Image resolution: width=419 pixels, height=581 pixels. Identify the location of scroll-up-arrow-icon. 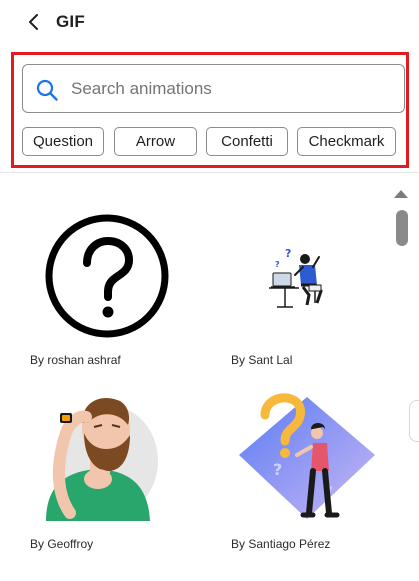
(401, 194).